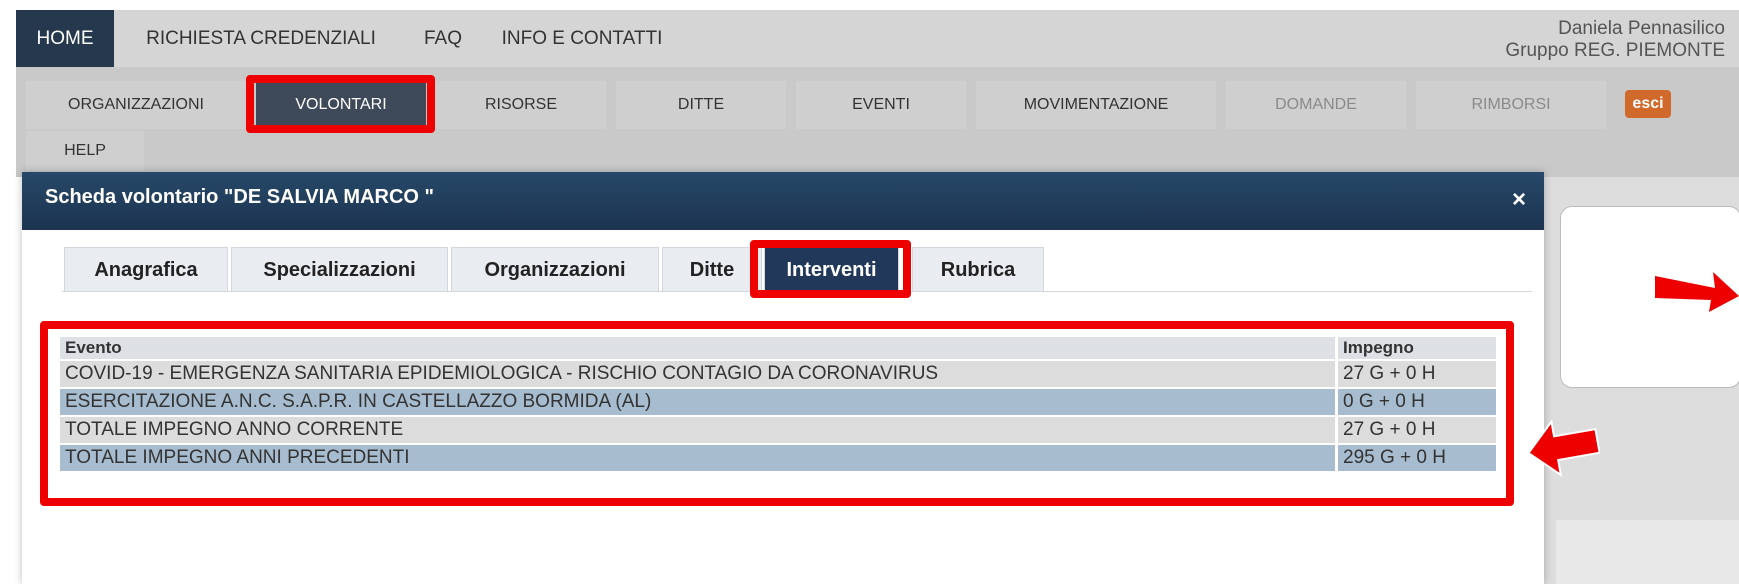 This screenshot has height=584, width=1739. Describe the element at coordinates (701, 105) in the screenshot. I see `subnav-ditte: DITTE` at that location.